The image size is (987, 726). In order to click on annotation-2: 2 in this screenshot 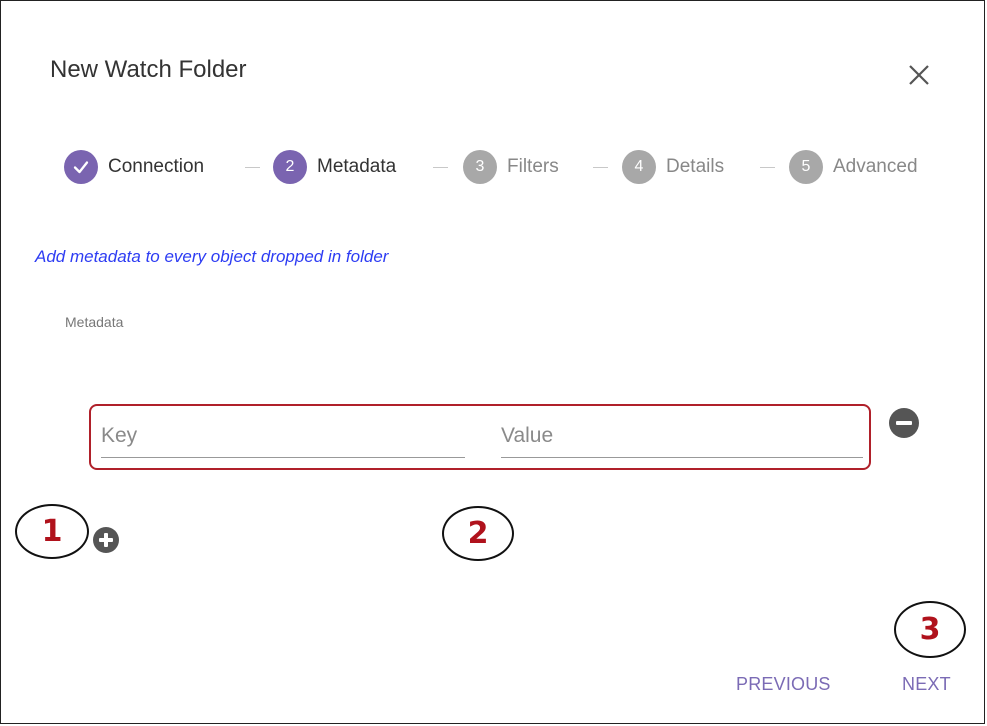, I will do `click(478, 533)`.